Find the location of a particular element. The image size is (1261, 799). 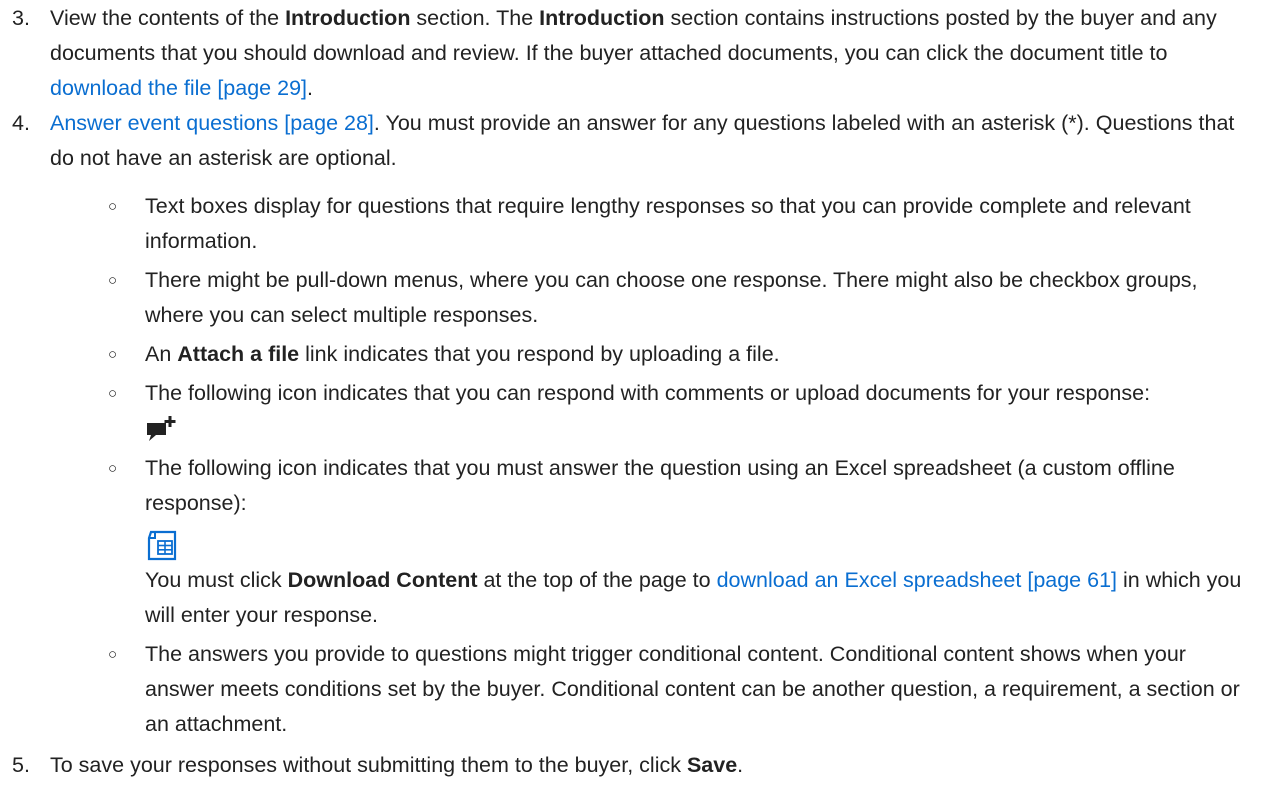

download-content-term: Download Content is located at coordinates (382, 580).